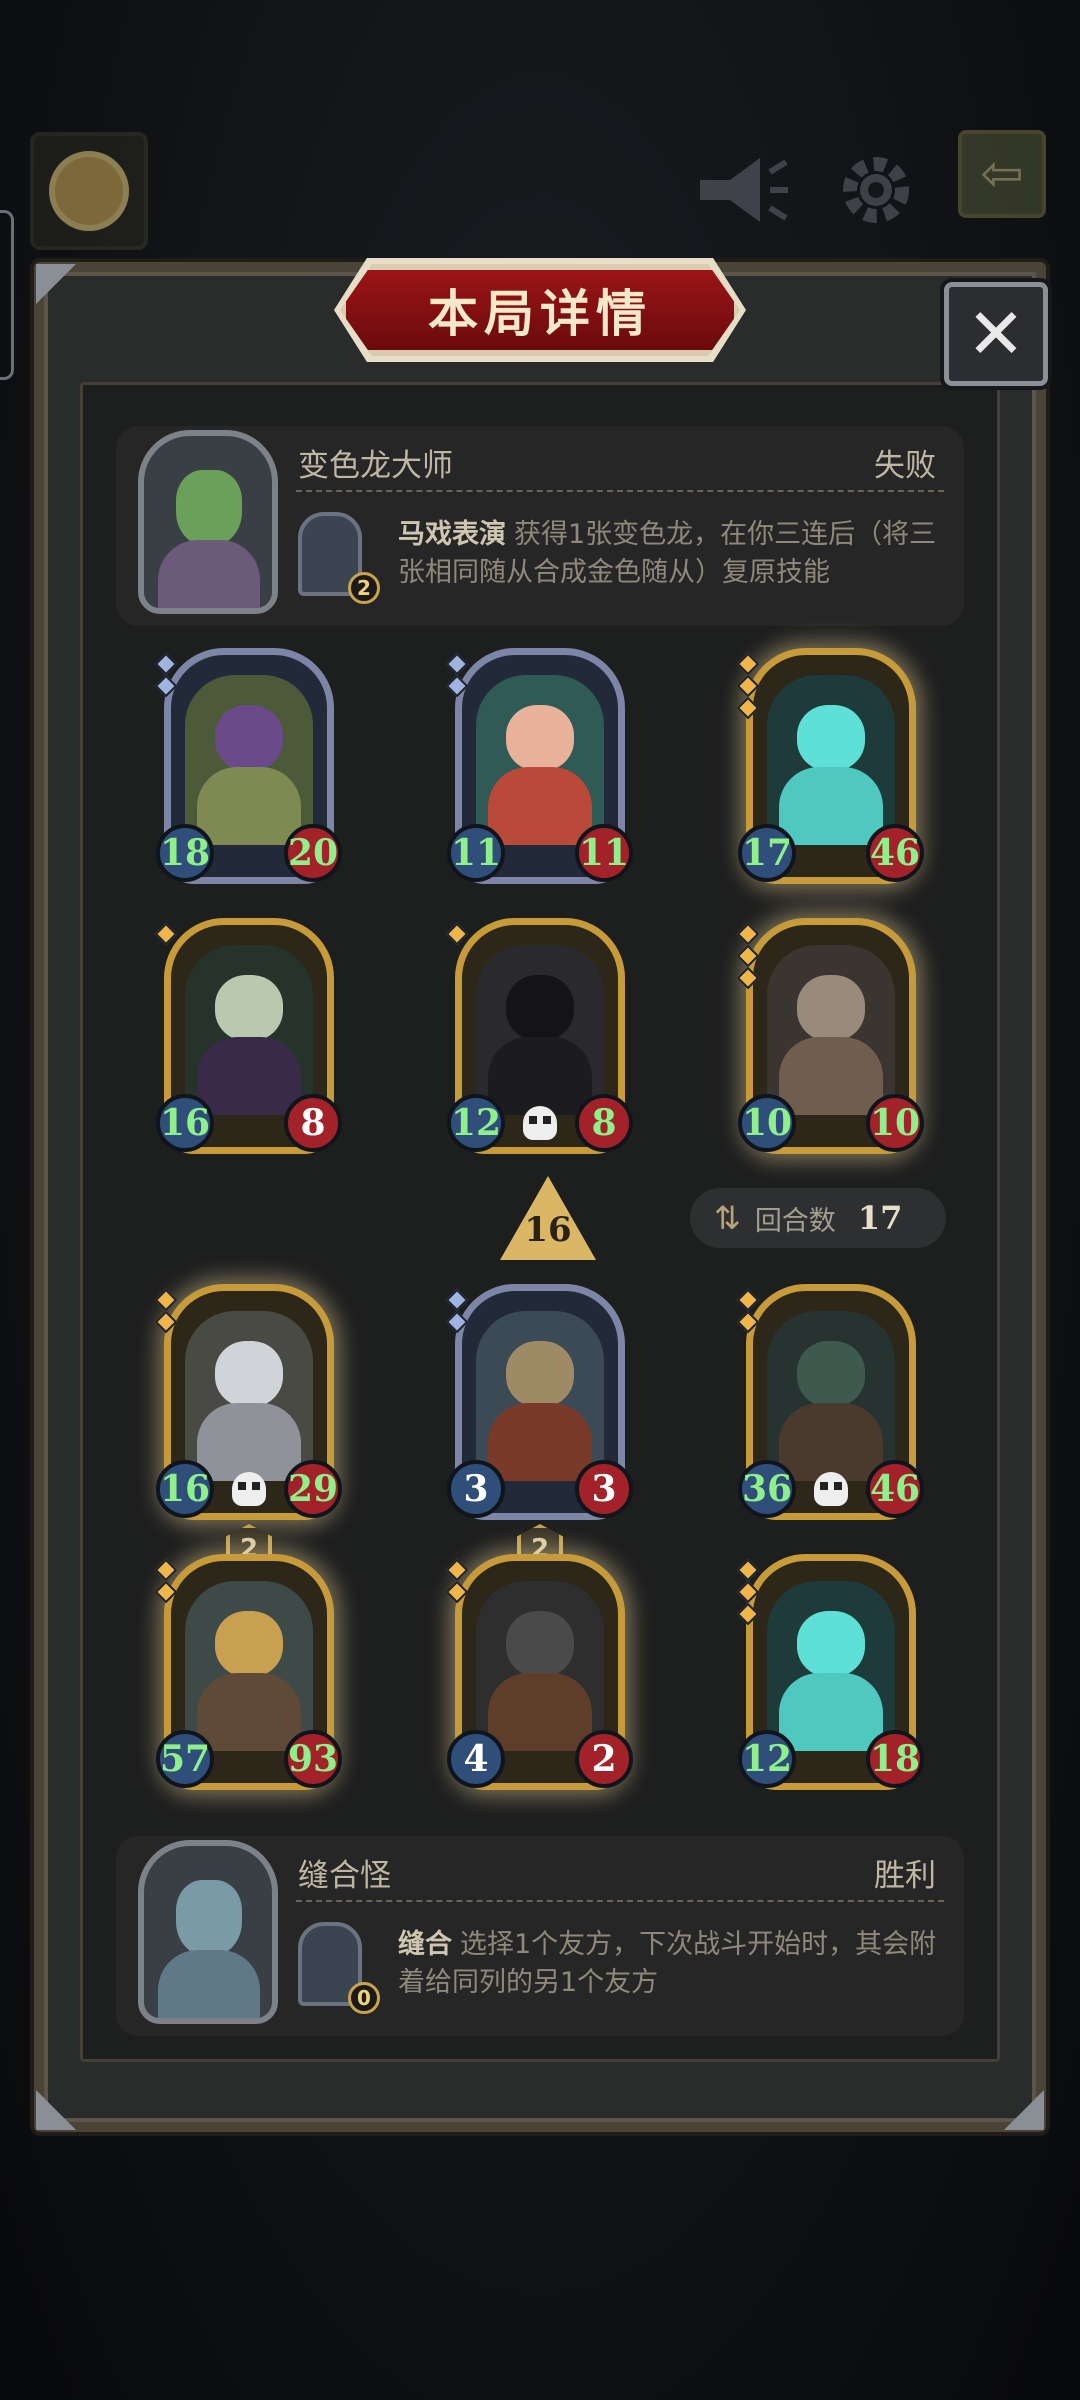 The width and height of the screenshot is (1080, 2400). I want to click on health-value: 3, so click(604, 1489).